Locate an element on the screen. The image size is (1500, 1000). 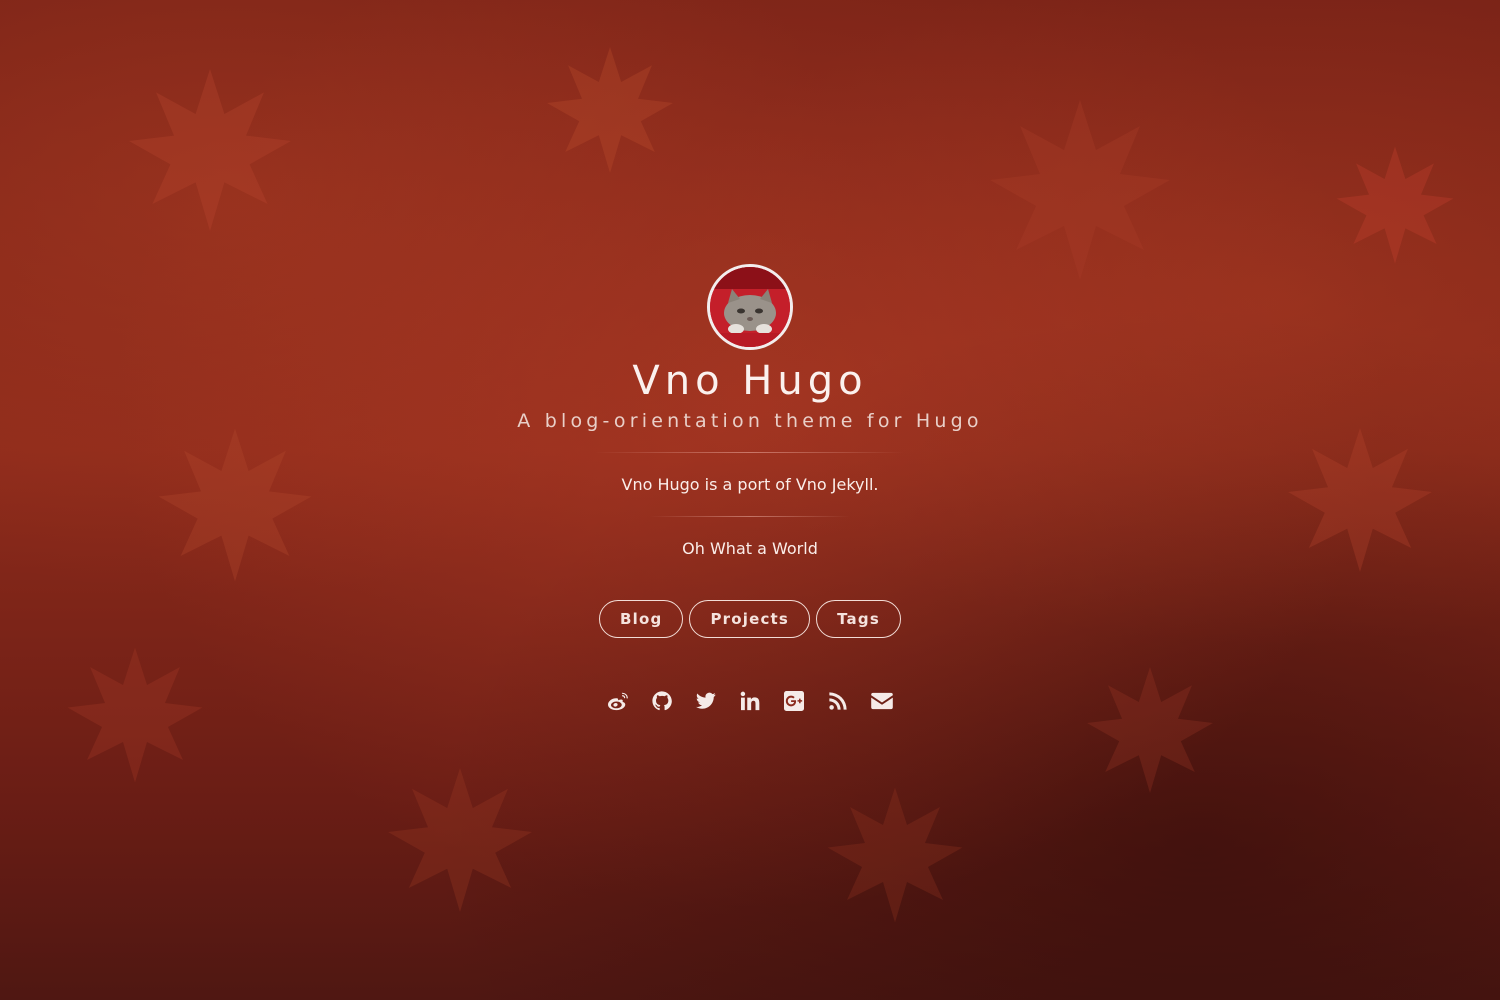
social-links is located at coordinates (750, 701).